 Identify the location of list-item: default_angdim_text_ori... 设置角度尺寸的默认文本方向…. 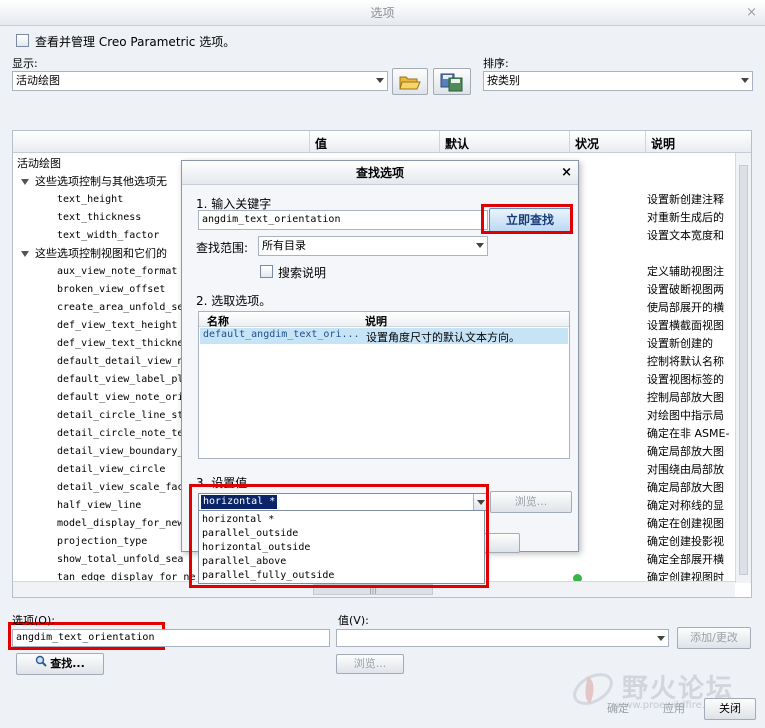
(384, 336).